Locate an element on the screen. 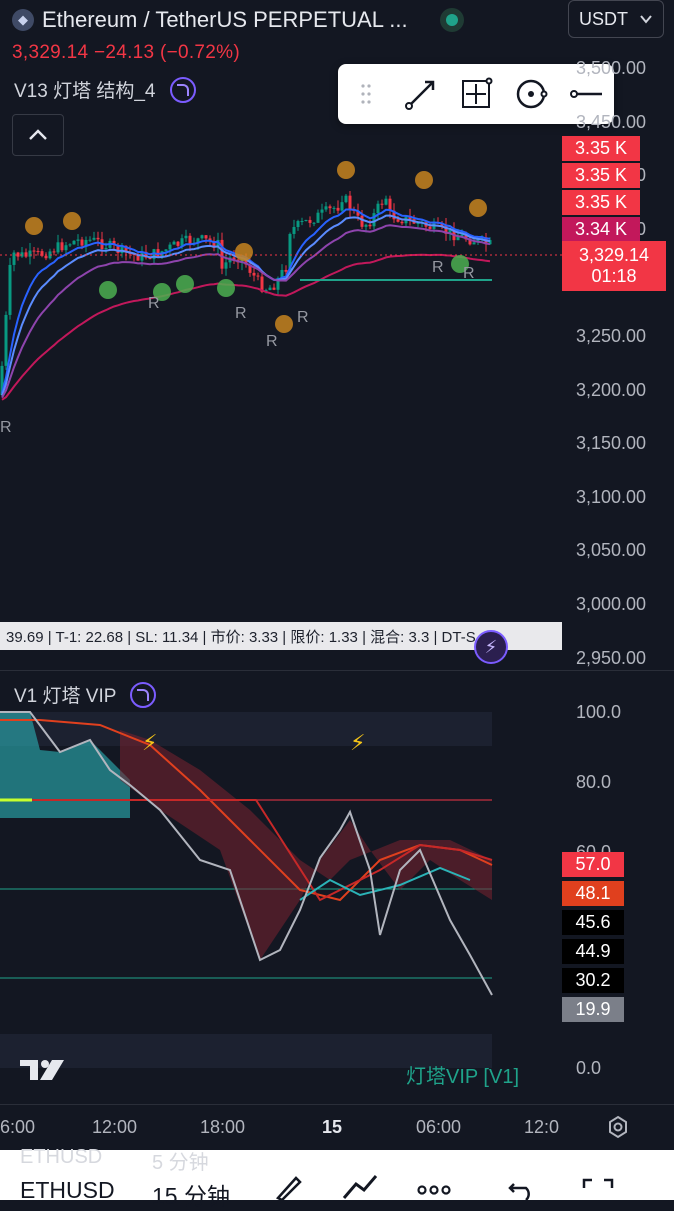 The height and width of the screenshot is (1211, 674). time-axis: 6:00 12:00 18:00 15 06:00 12:0 is located at coordinates (337, 1127).